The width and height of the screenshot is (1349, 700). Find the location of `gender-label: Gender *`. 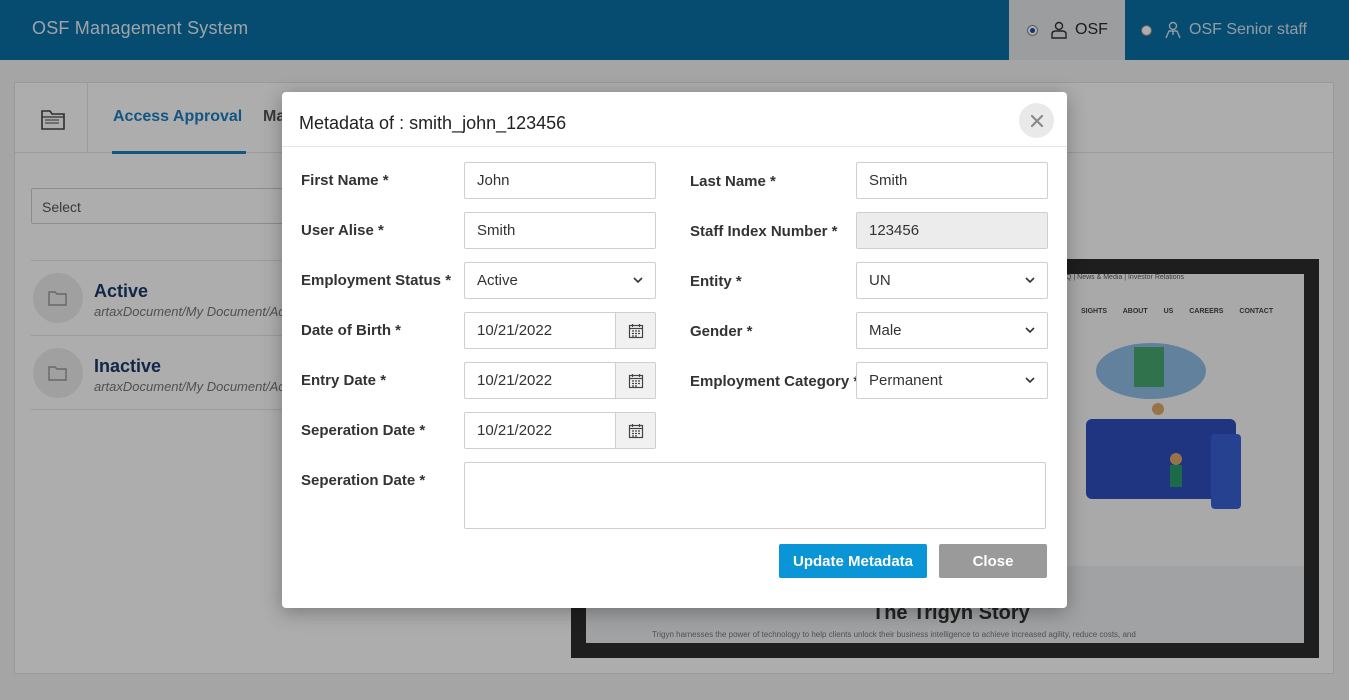

gender-label: Gender * is located at coordinates (721, 331).